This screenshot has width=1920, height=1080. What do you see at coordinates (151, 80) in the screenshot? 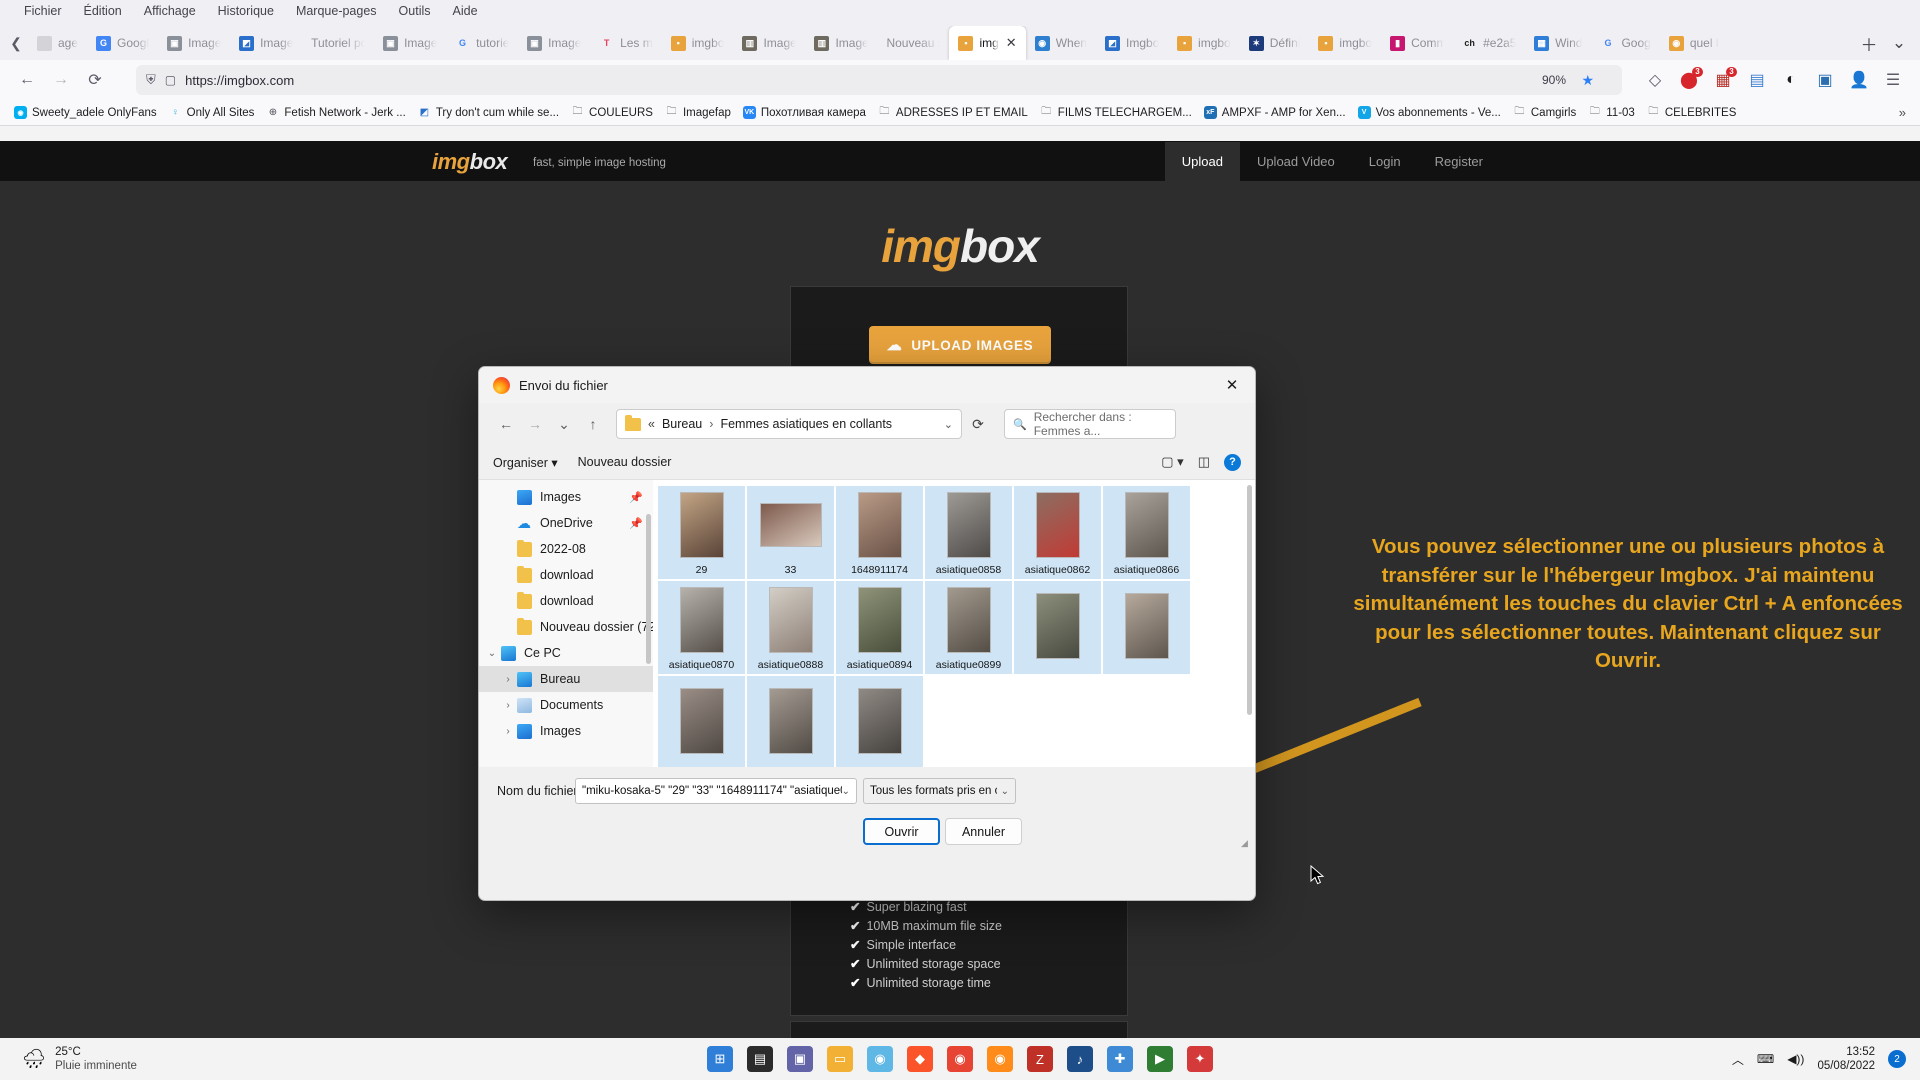
I see `shield-icon: ⛨` at bounding box center [151, 80].